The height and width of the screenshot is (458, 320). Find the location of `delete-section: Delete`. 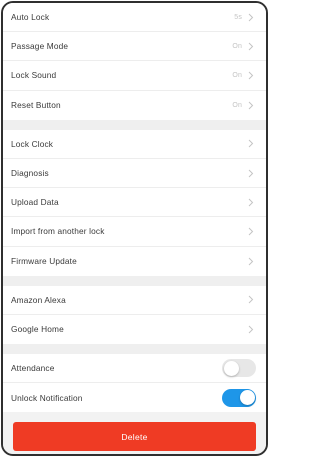

delete-section: Delete is located at coordinates (134, 432).